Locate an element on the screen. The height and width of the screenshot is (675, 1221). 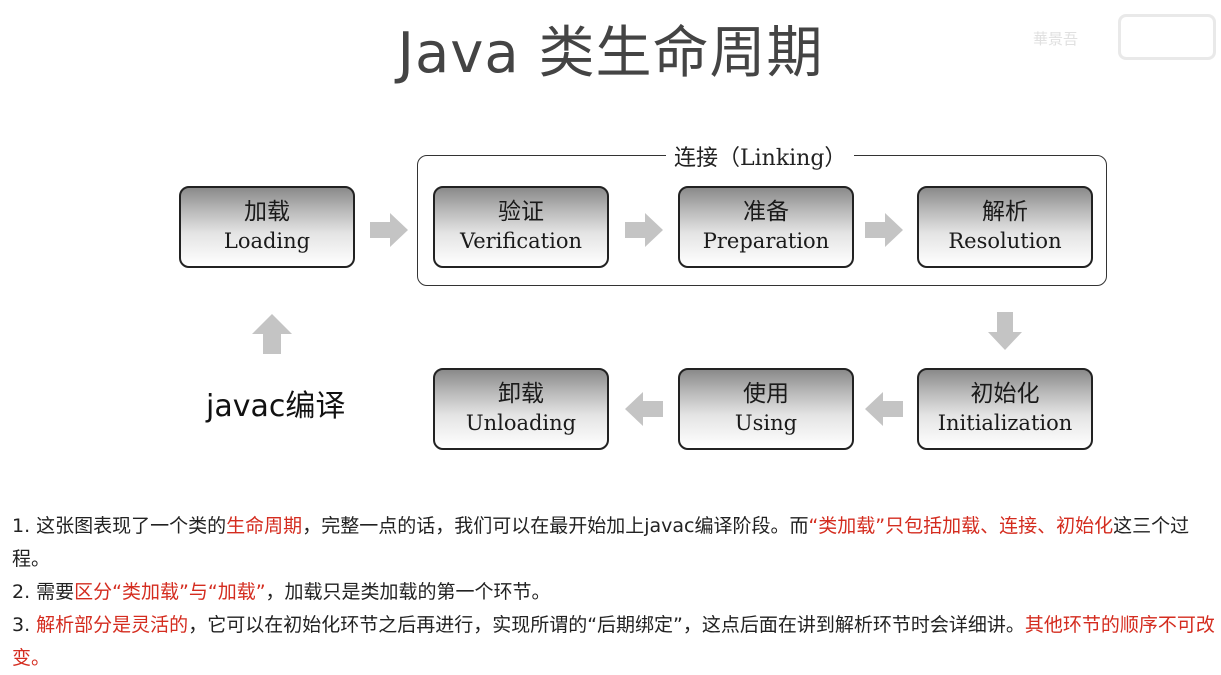
stage-verification-cn: 验证 is located at coordinates (521, 212).